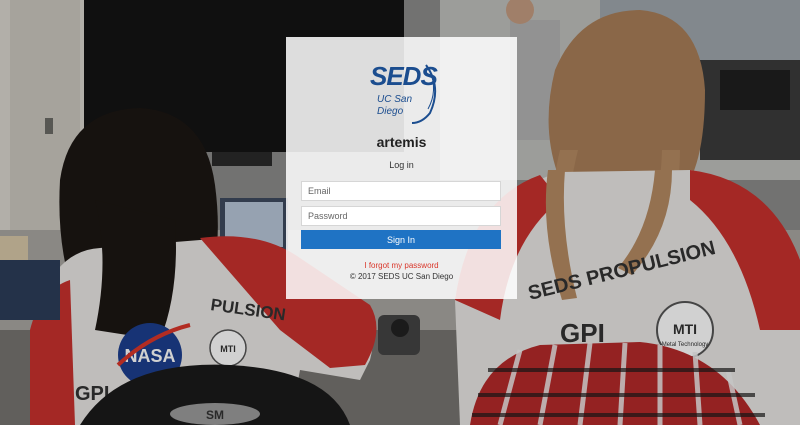 The image size is (800, 425). I want to click on sign-in-button: Sign In, so click(401, 239).